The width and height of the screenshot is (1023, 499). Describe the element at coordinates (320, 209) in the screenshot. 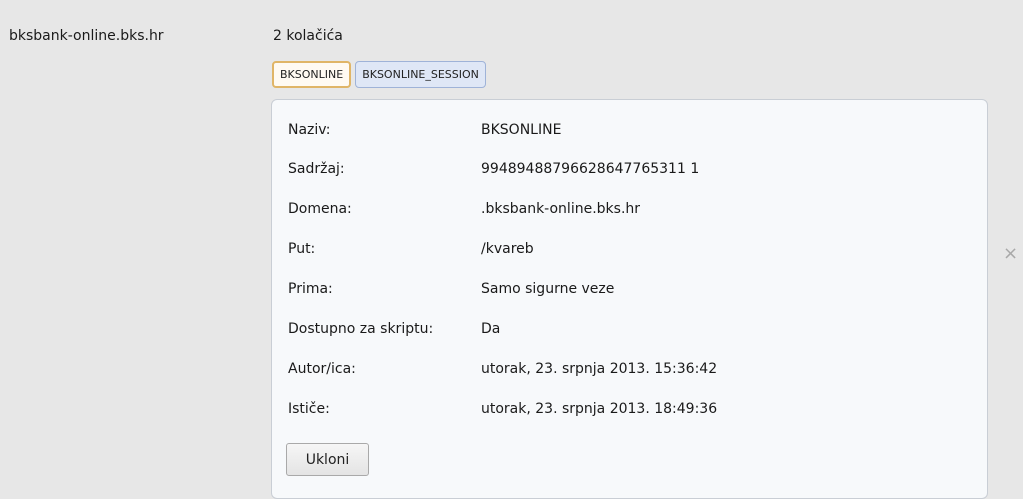

I see `detail-label: Domena:` at that location.